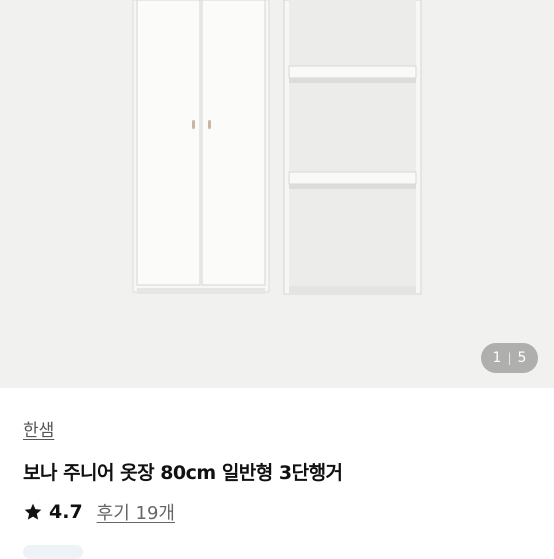  What do you see at coordinates (38, 428) in the screenshot?
I see `brand-link: 한샘` at bounding box center [38, 428].